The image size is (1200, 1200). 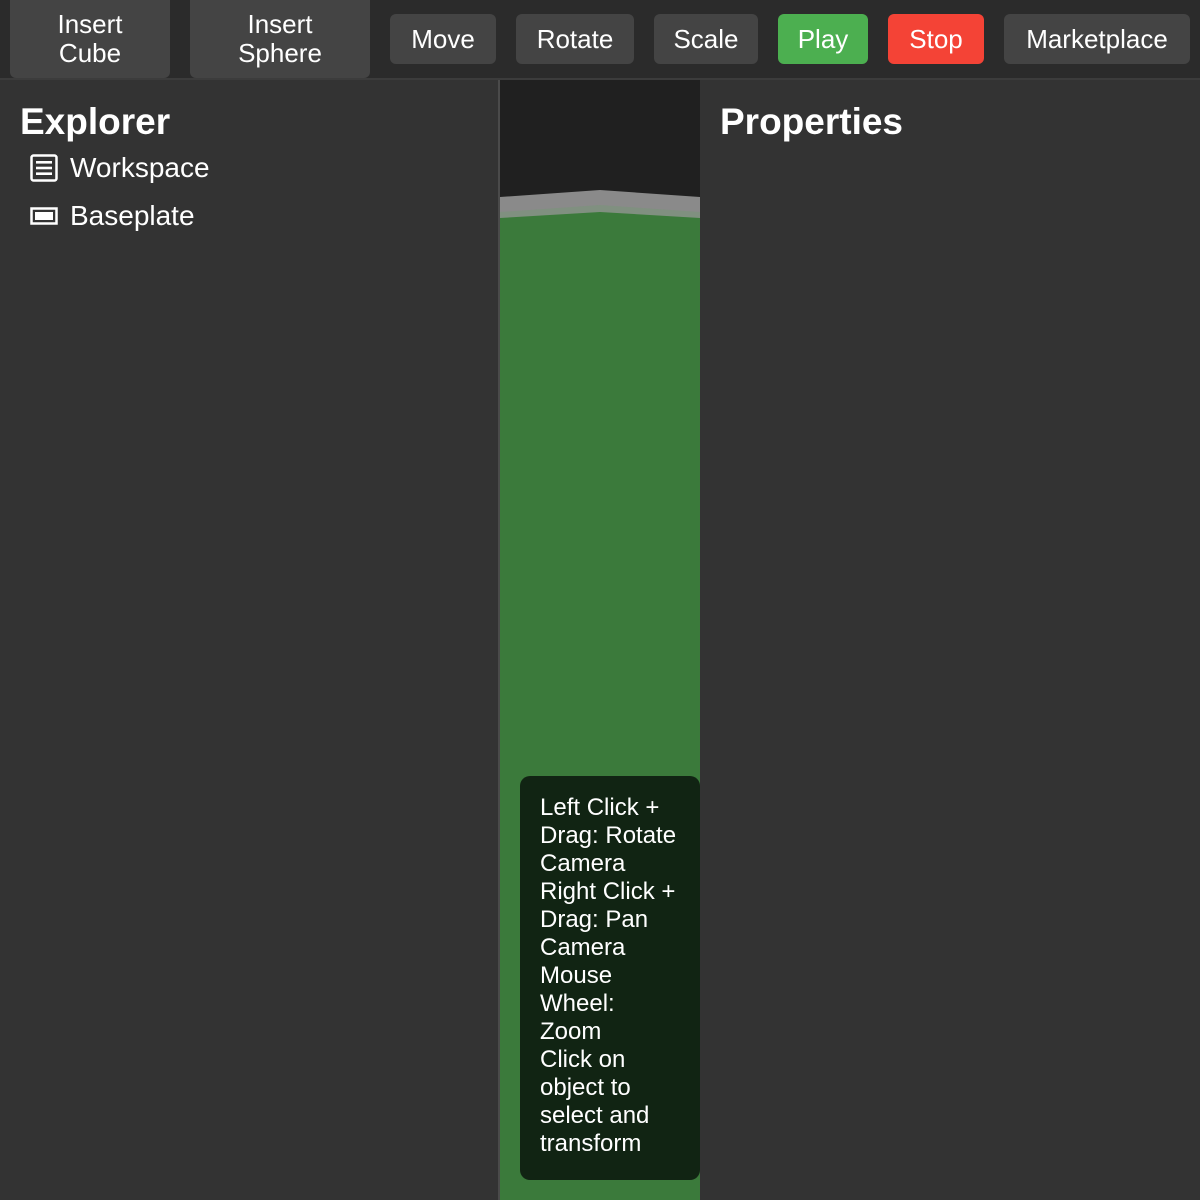 I want to click on rotate-button: Rotate, so click(x=575, y=39).